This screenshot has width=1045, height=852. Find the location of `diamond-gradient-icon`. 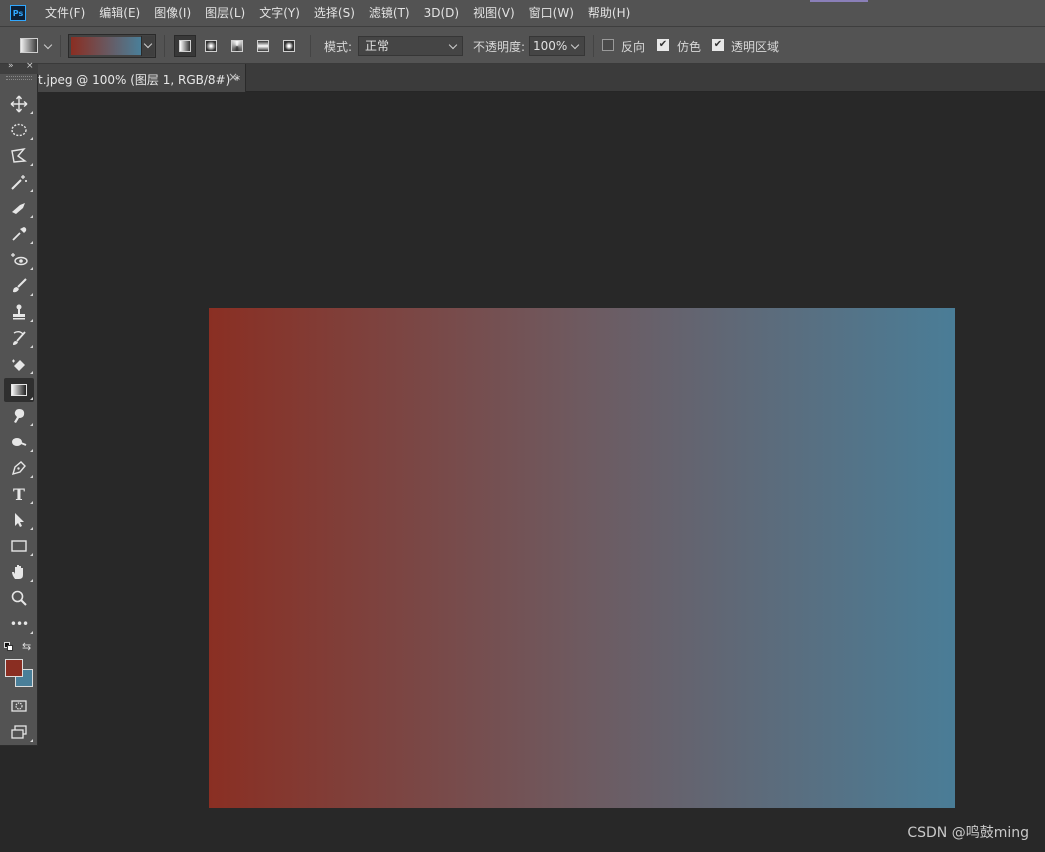

diamond-gradient-icon is located at coordinates (289, 46).